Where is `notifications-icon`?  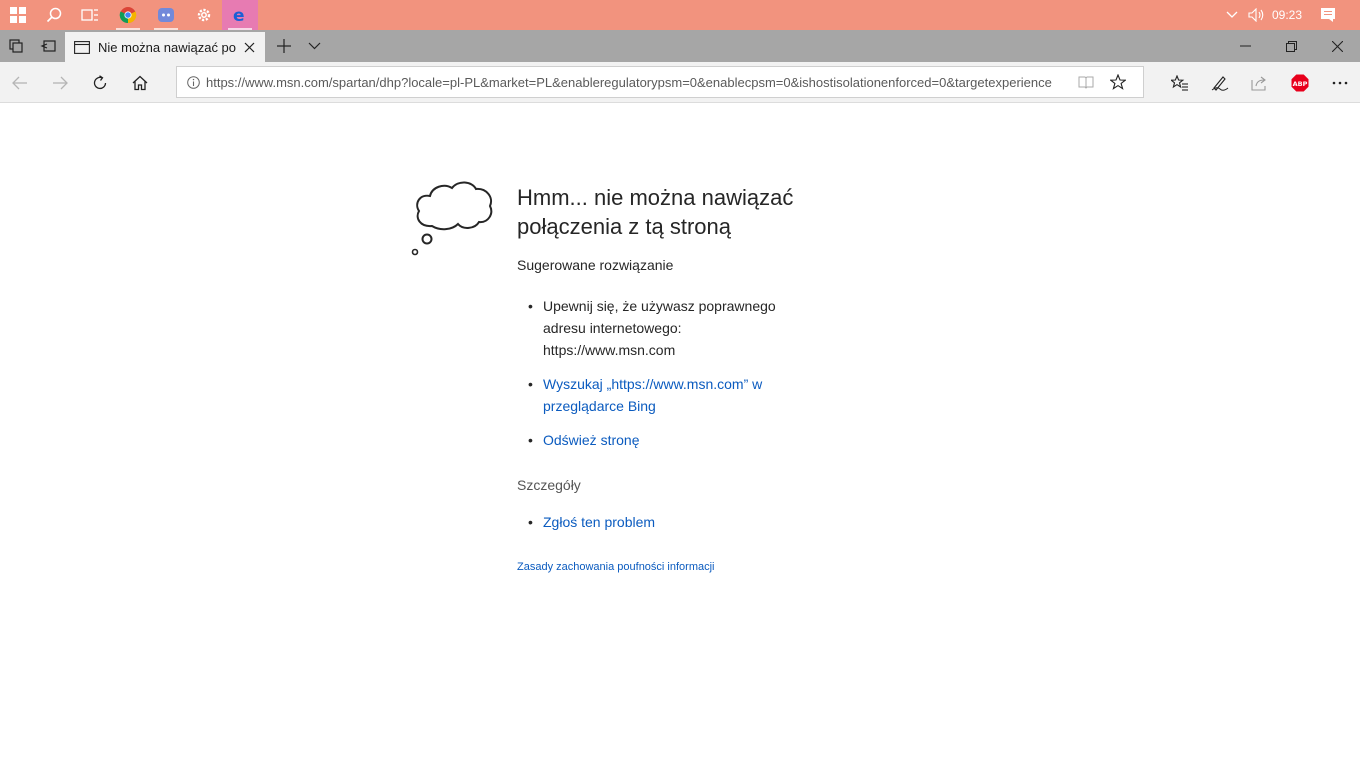 notifications-icon is located at coordinates (1328, 15).